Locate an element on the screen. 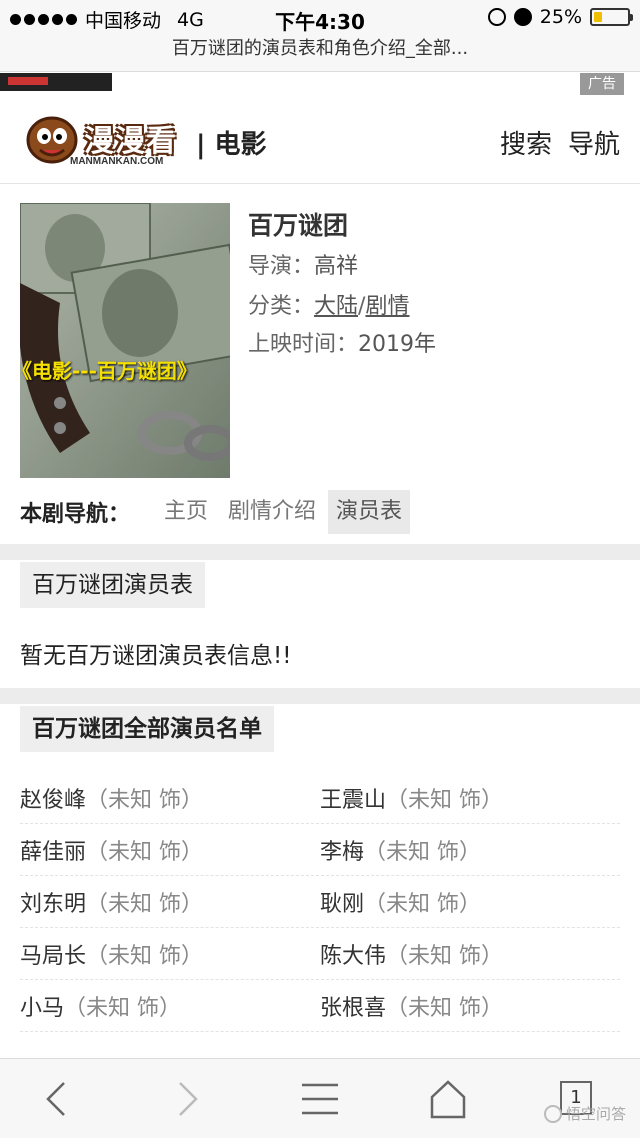 This screenshot has width=640, height=1138. all-cast-heading: 百万谜团全部演员名单 is located at coordinates (147, 729).